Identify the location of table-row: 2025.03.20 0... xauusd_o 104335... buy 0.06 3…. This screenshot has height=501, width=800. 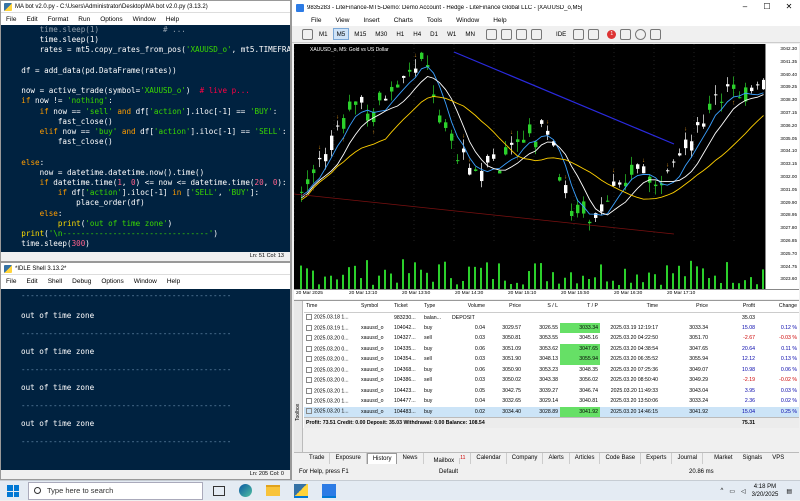
(551, 348).